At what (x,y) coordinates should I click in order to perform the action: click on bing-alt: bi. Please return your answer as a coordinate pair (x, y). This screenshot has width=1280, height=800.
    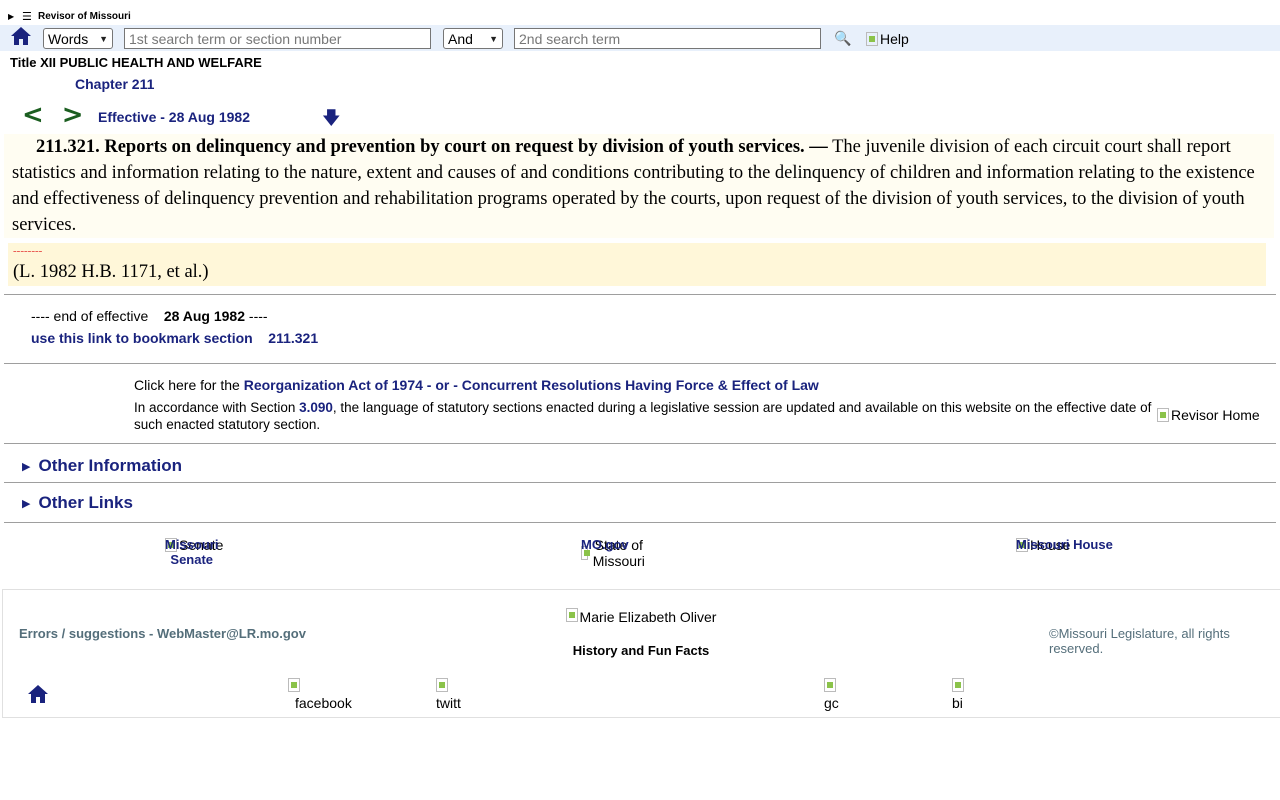
    Looking at the image, I should click on (957, 703).